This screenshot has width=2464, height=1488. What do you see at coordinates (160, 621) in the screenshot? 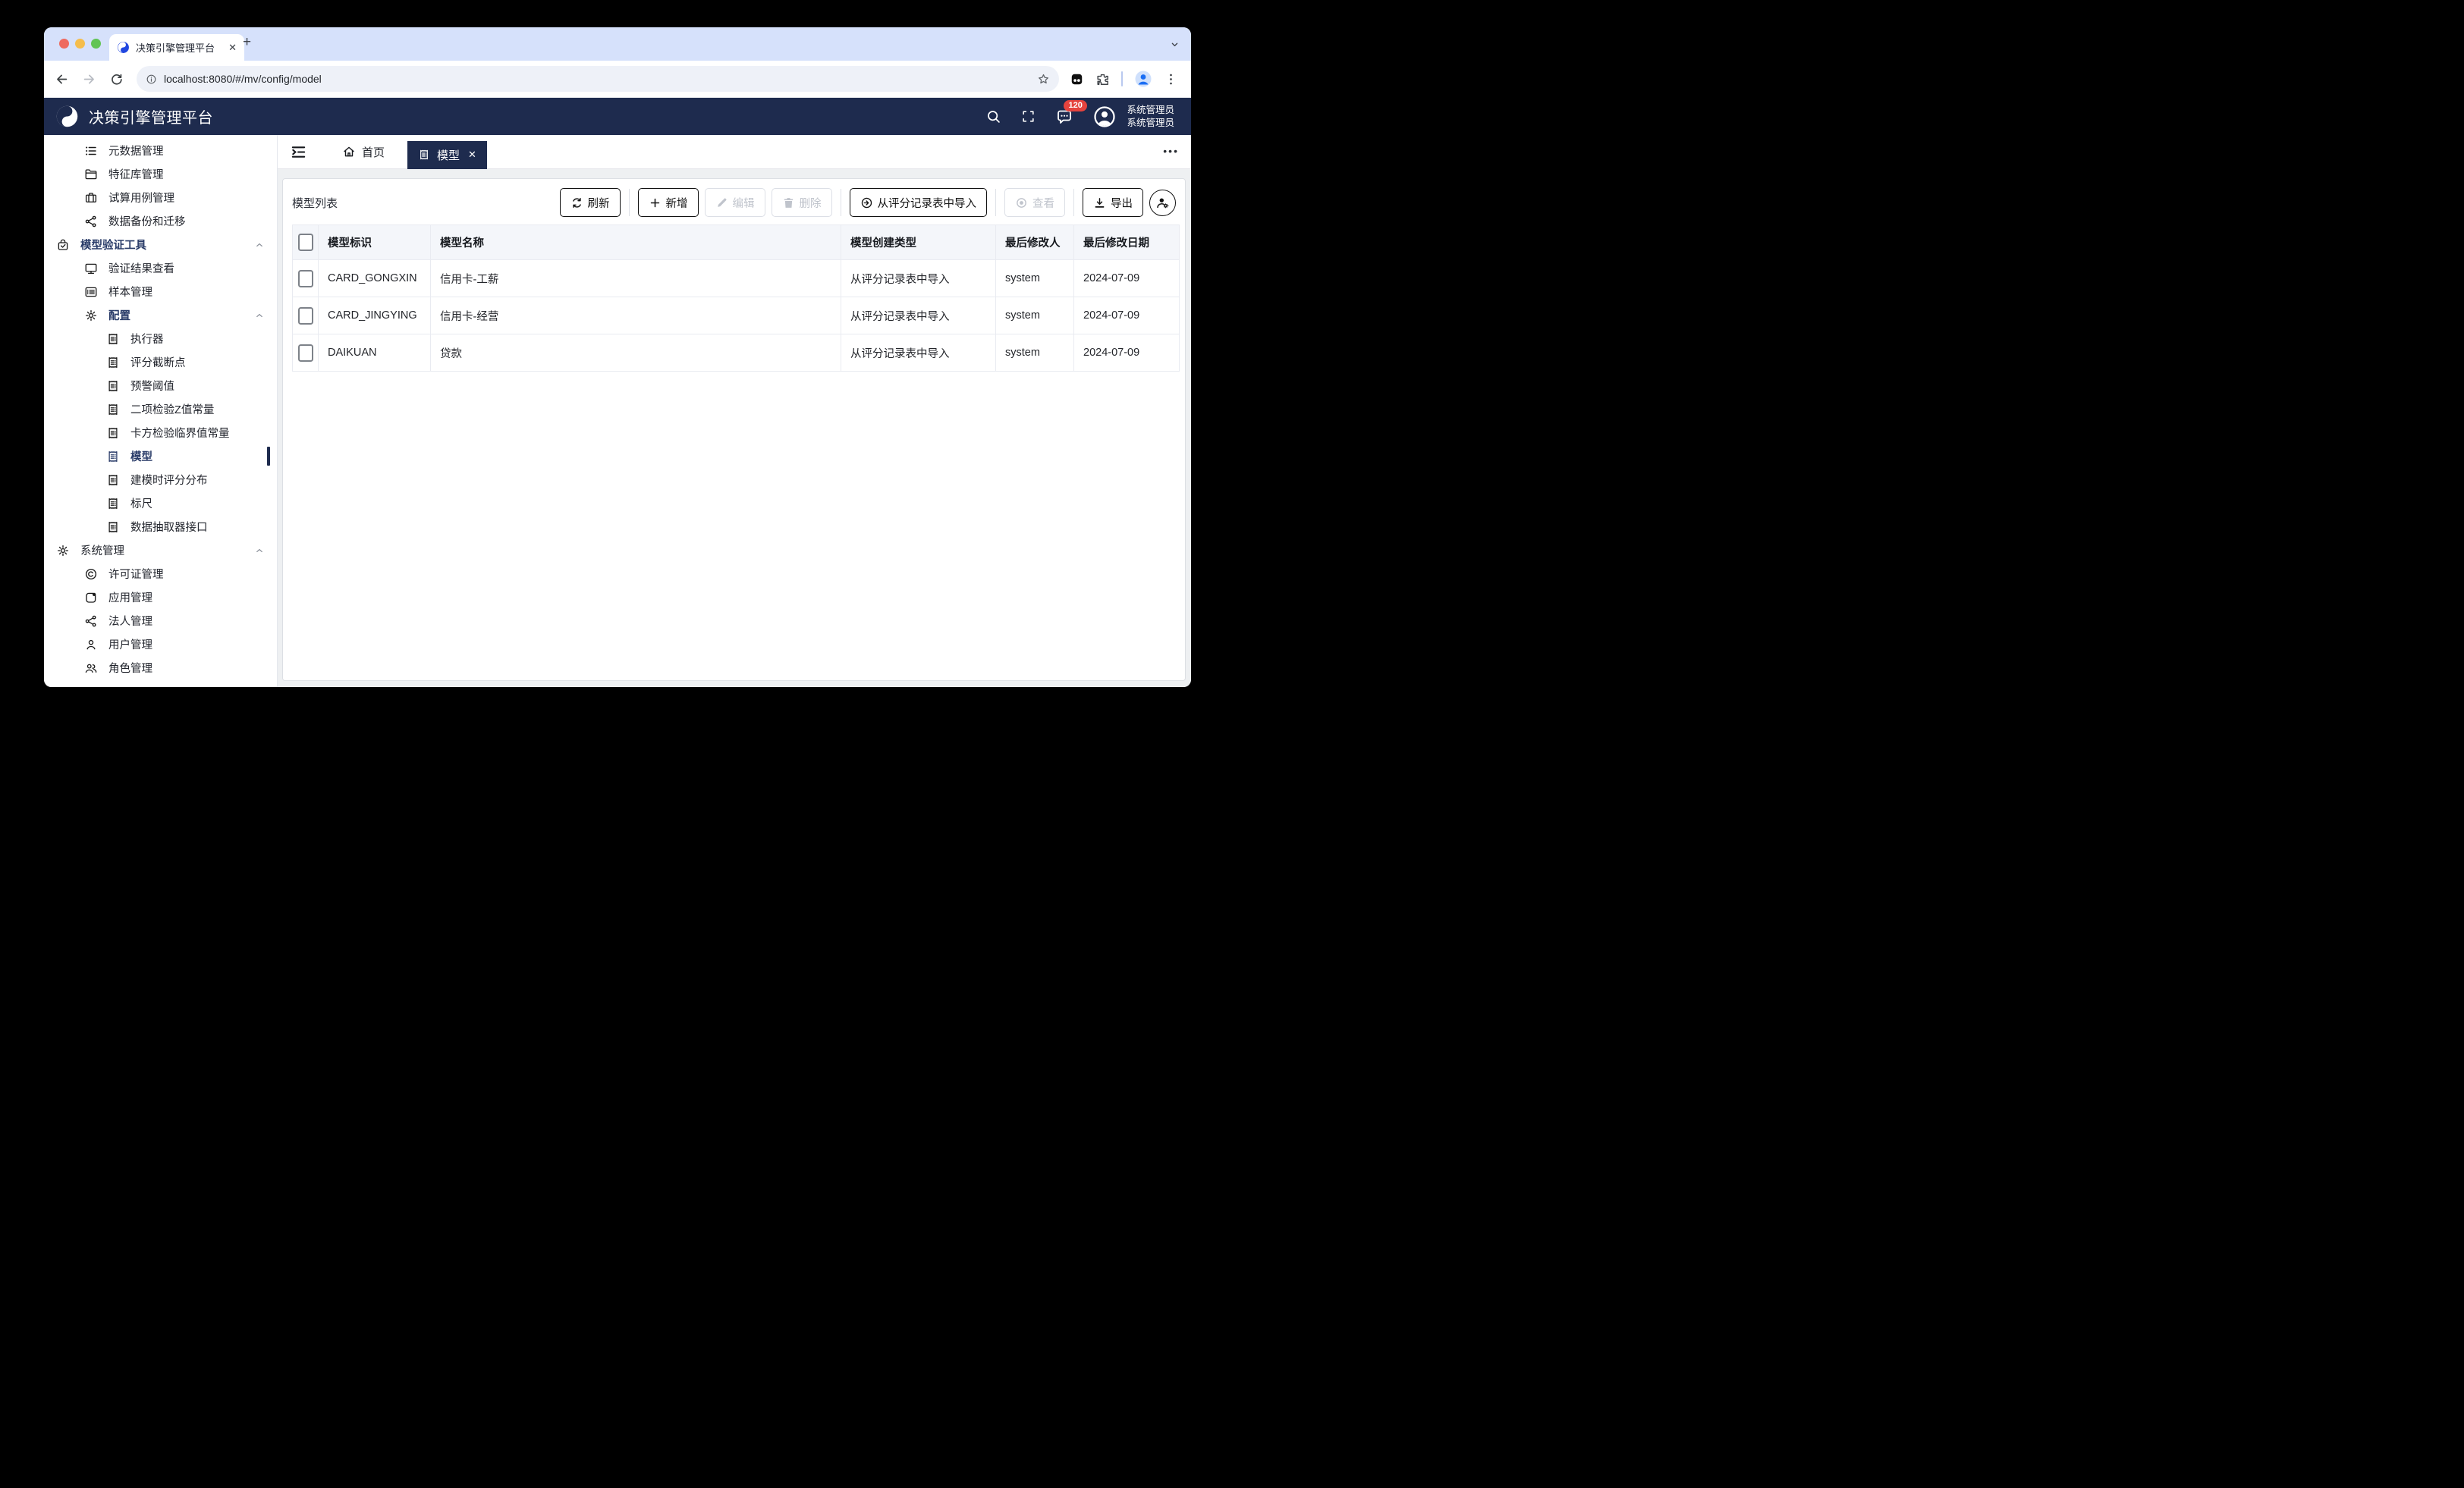
I see `sidebar-item-legal-entity-management: 法人管理` at bounding box center [160, 621].